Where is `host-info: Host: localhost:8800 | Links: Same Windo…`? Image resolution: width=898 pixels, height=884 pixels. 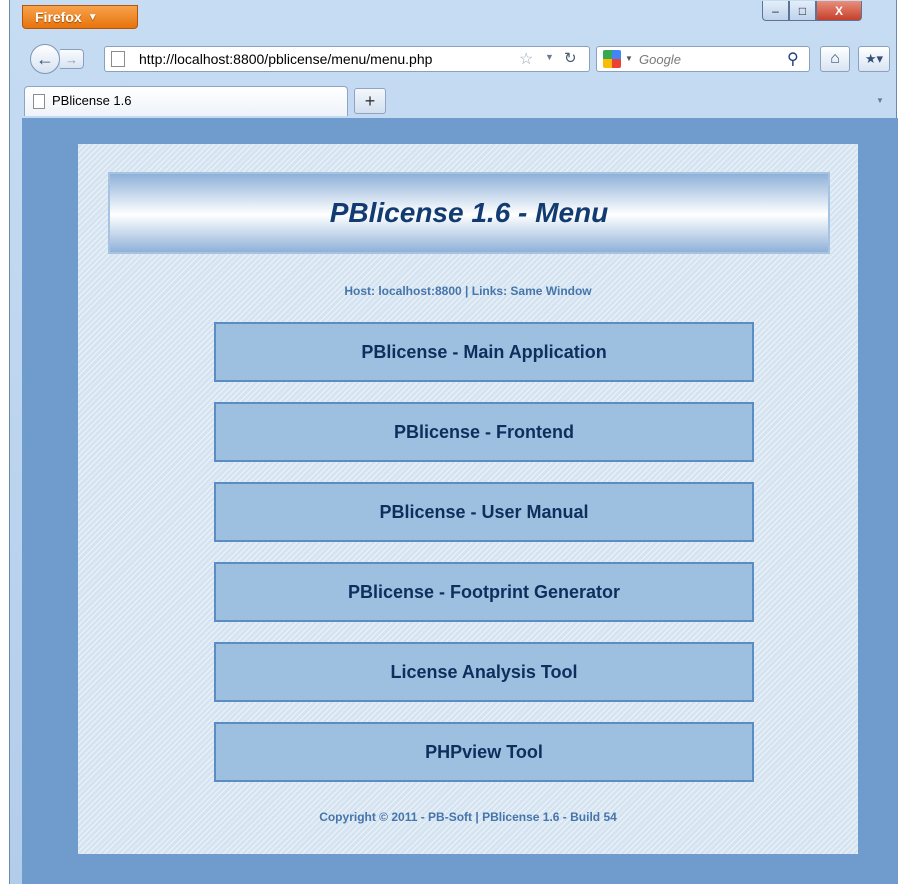 host-info: Host: localhost:8800 | Links: Same Windo… is located at coordinates (468, 291).